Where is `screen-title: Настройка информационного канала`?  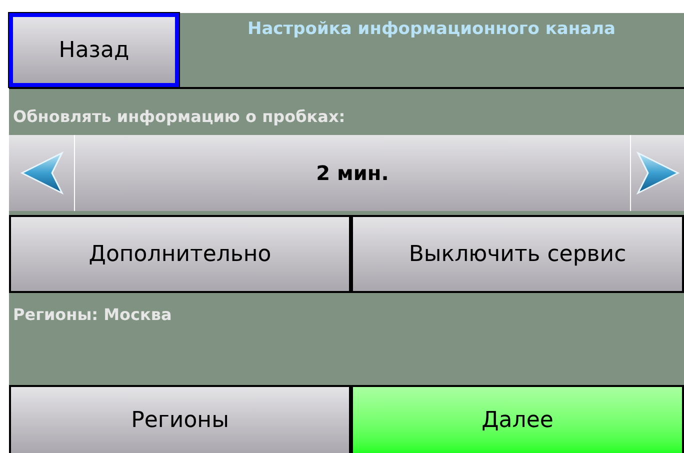 screen-title: Настройка информационного канала is located at coordinates (431, 29).